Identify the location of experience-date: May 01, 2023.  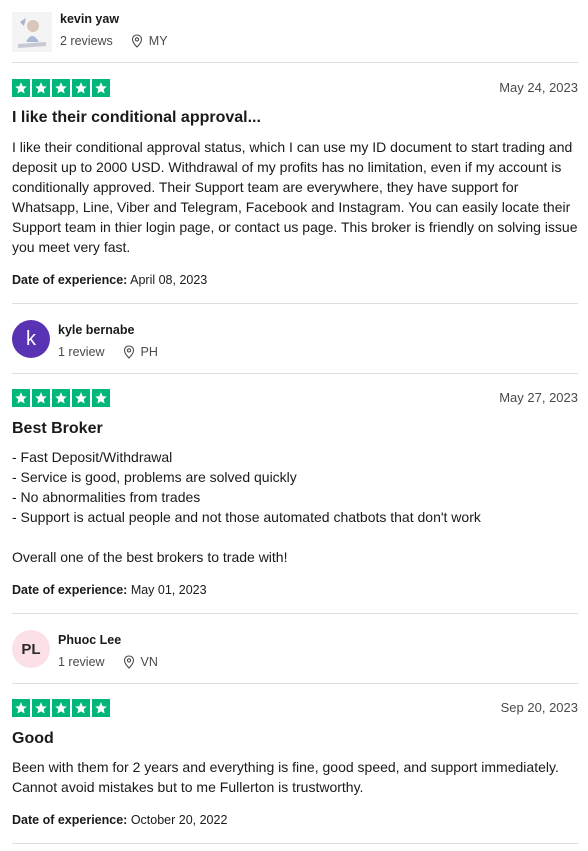
(168, 590).